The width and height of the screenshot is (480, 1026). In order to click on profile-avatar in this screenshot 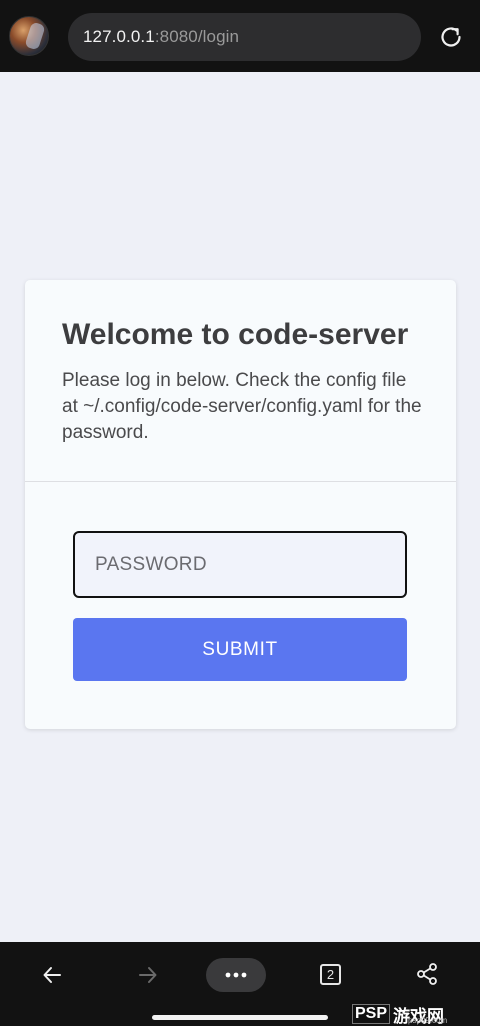, I will do `click(29, 36)`.